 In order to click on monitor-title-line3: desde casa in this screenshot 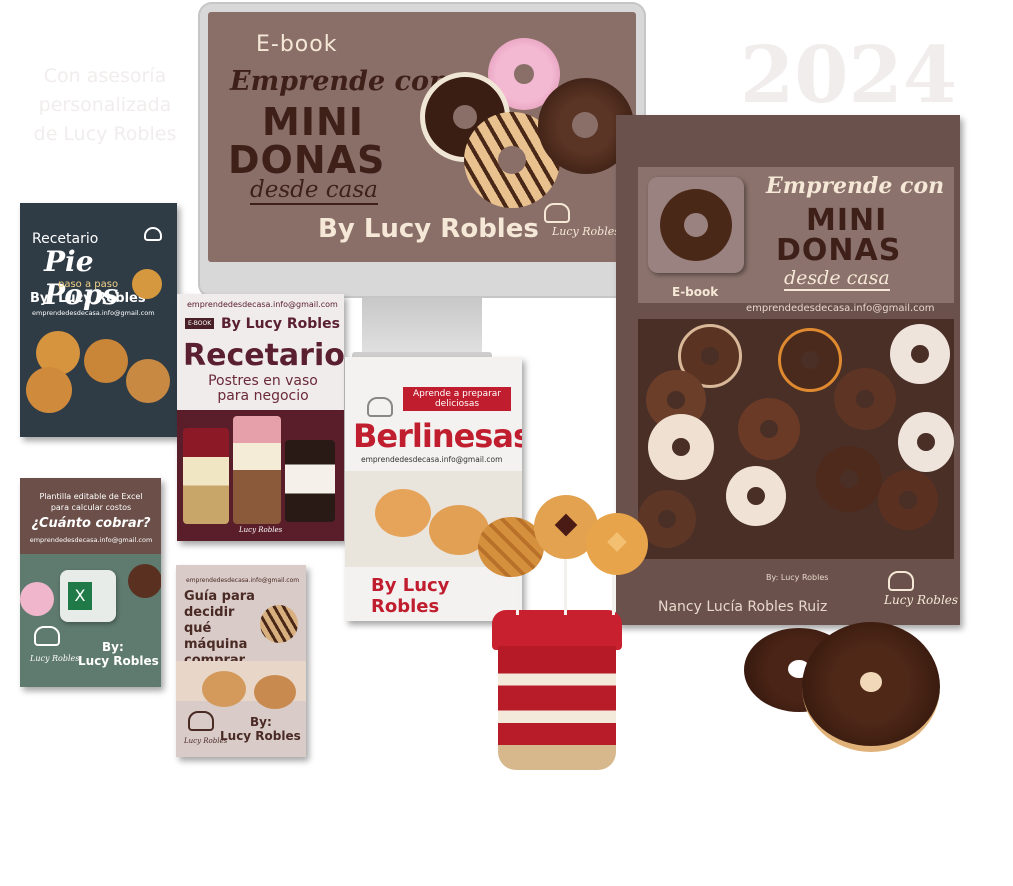, I will do `click(314, 191)`.